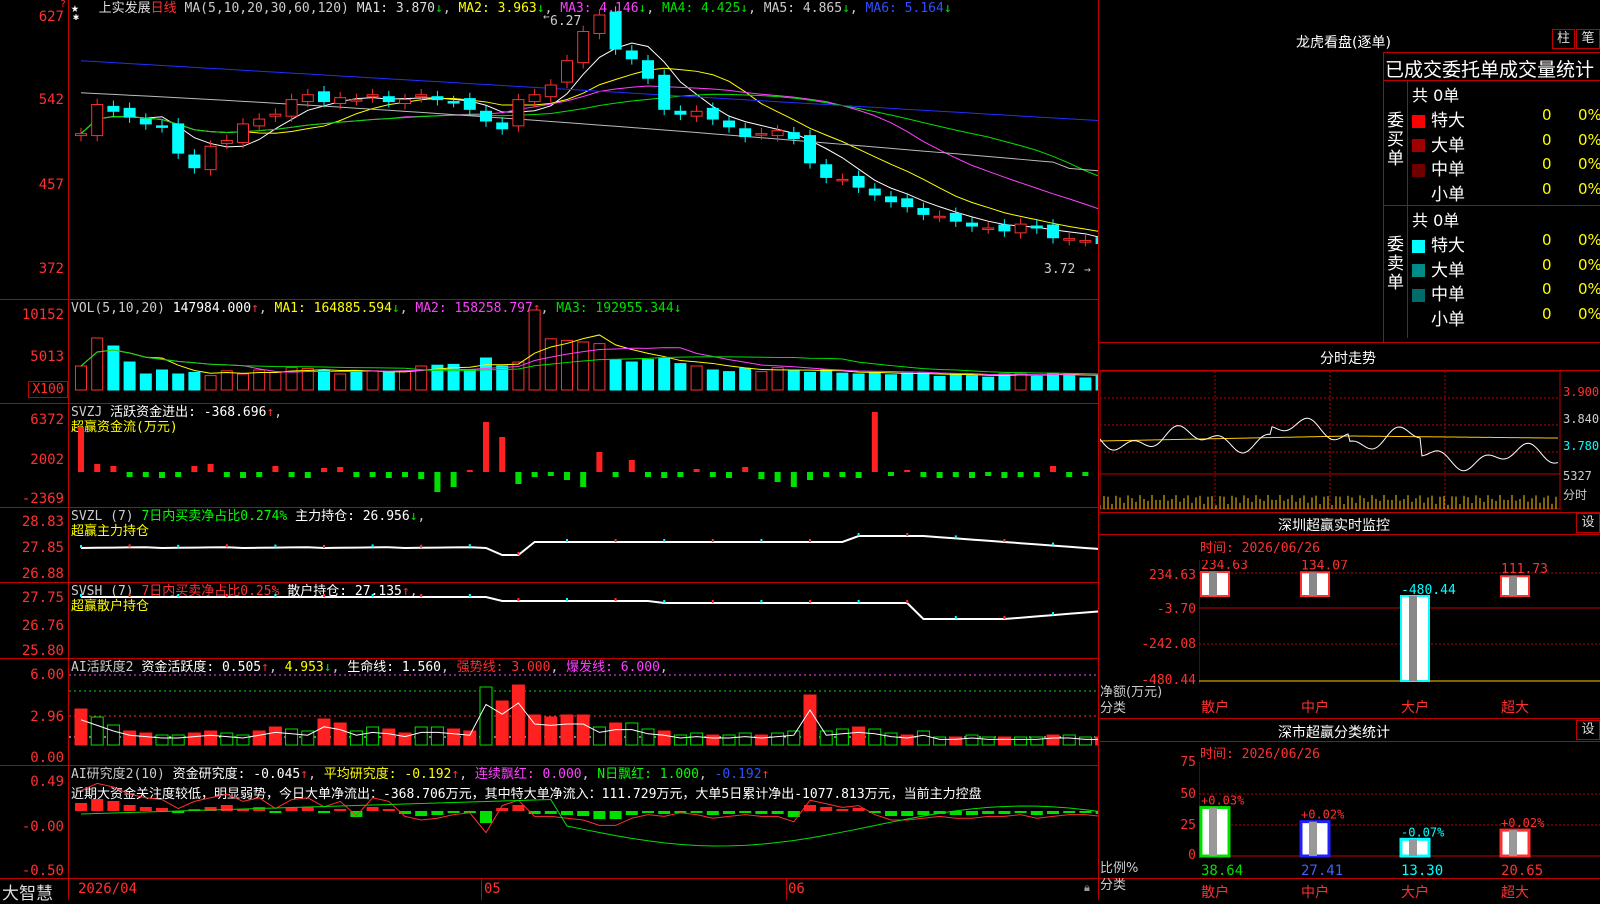  I want to click on buy-row-1: 大单 0 0%, so click(1506, 143).